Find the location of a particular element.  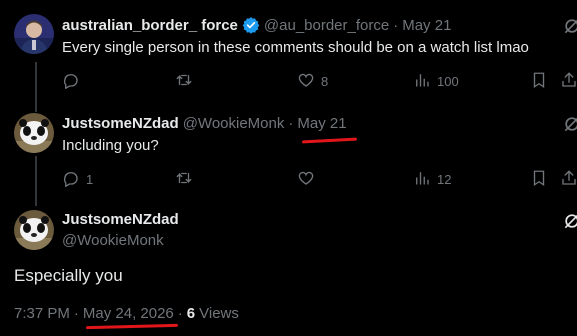

tweet-text: Including you? is located at coordinates (110, 145).